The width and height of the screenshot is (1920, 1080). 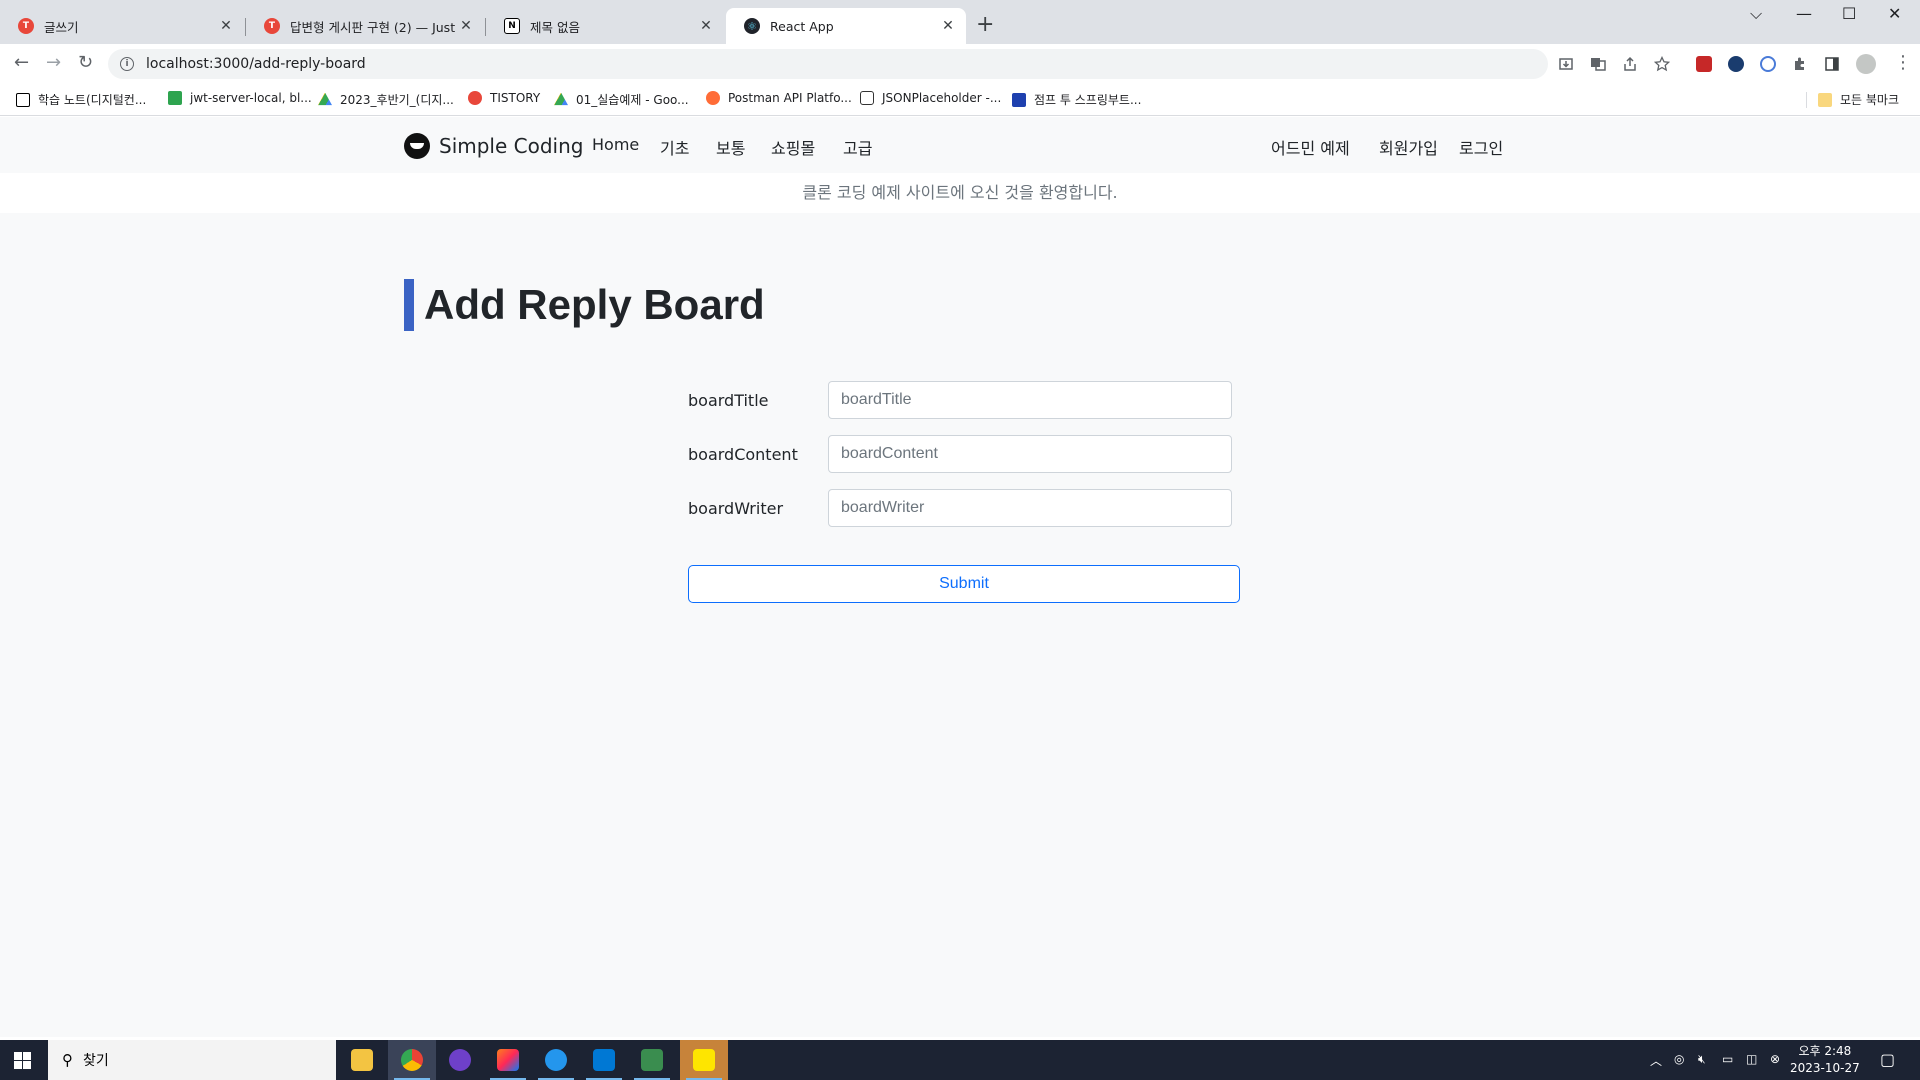 What do you see at coordinates (1702, 1059) in the screenshot?
I see `speaker-muted-icon: 🔇︎` at bounding box center [1702, 1059].